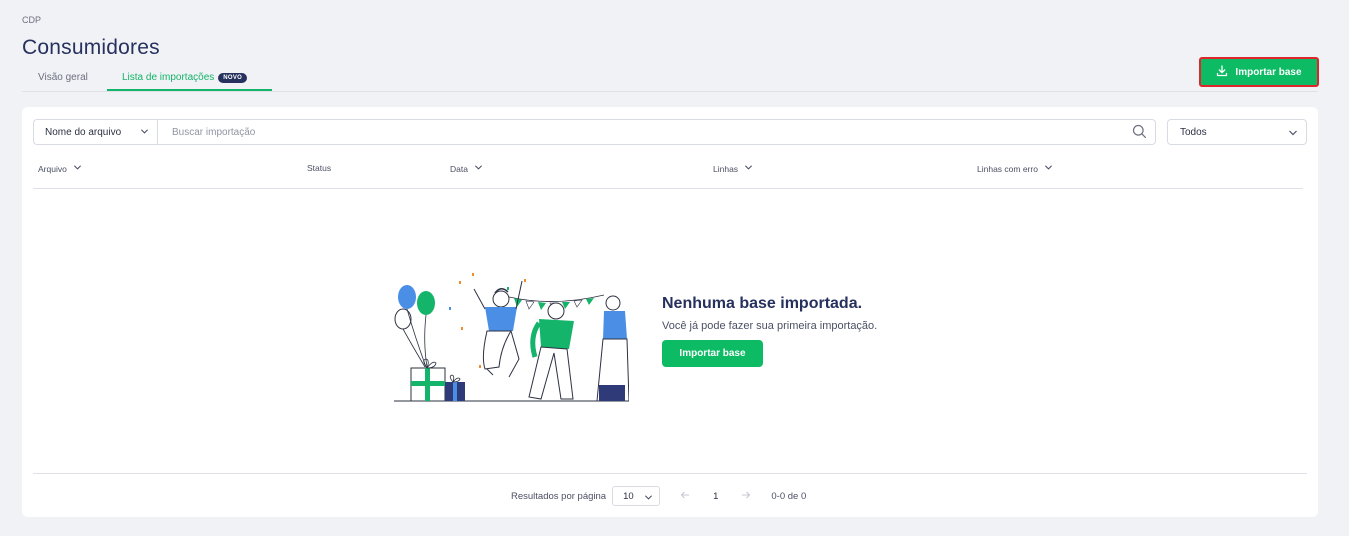  I want to click on page-size-value: 10, so click(628, 496).